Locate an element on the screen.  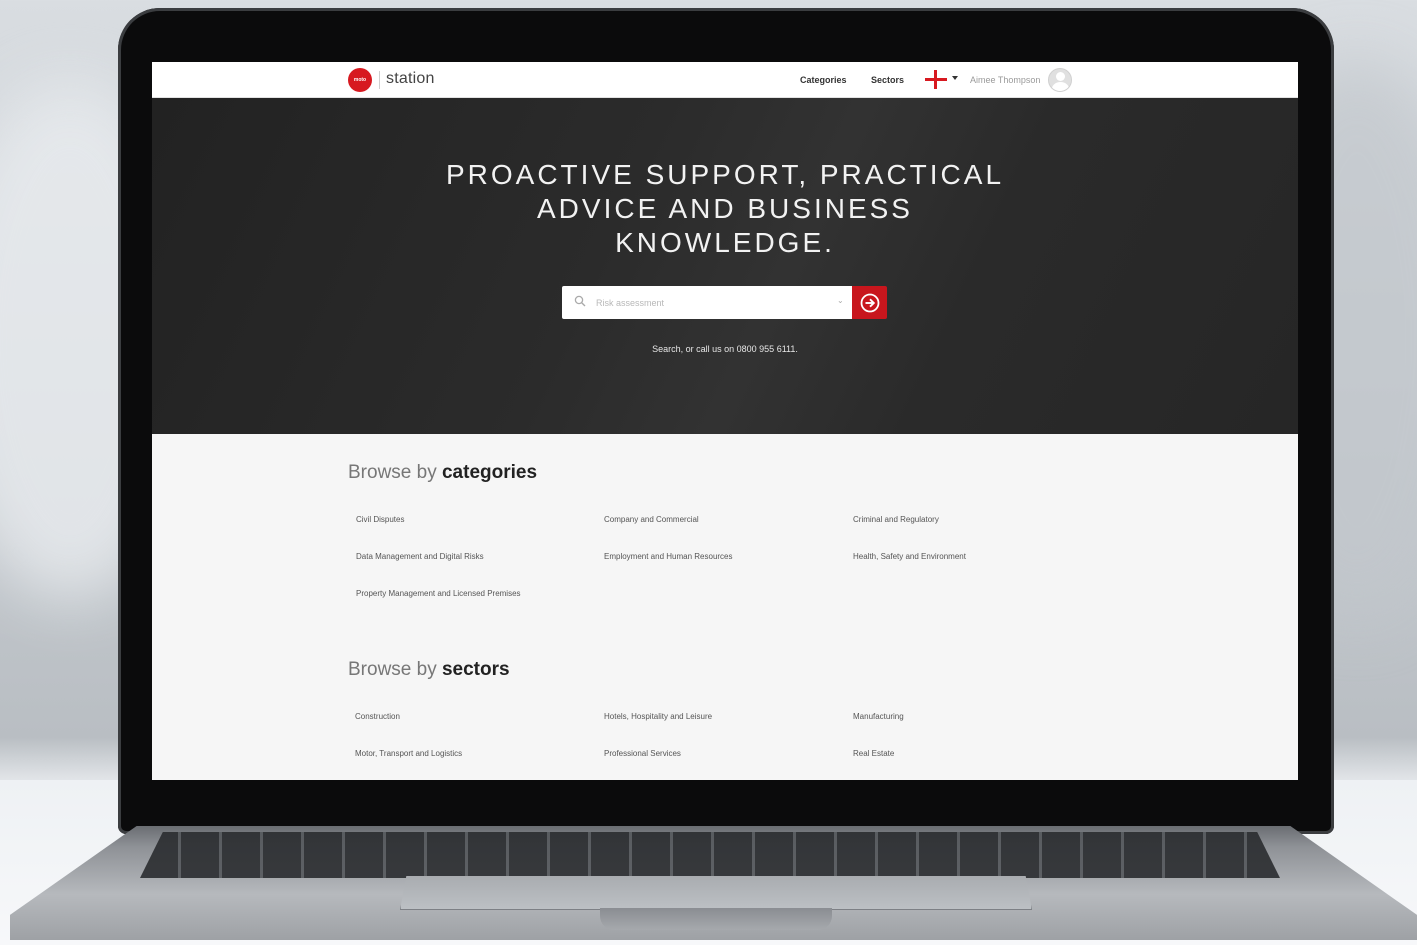
search-help-text: Search, or call us on 0800 955 6111. is located at coordinates (725, 349).